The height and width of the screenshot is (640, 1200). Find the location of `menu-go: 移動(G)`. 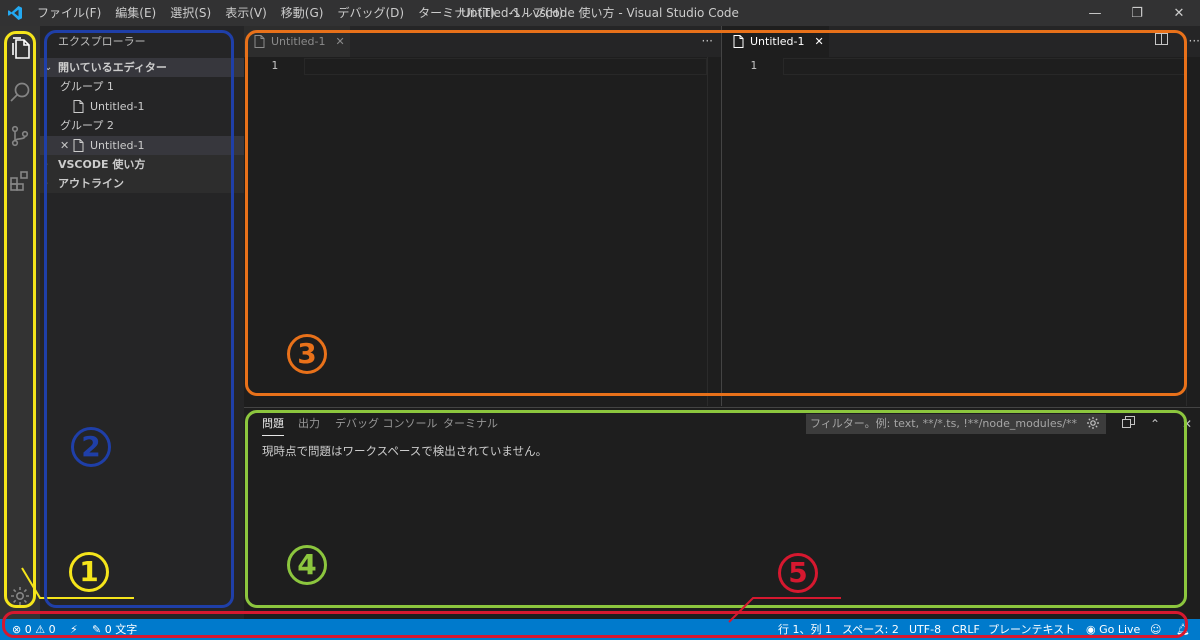

menu-go: 移動(G) is located at coordinates (302, 13).